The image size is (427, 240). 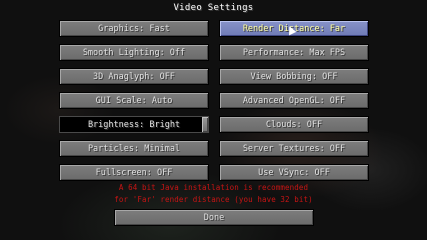 What do you see at coordinates (134, 100) in the screenshot?
I see `gui-scale-button: GUI Scale: Auto` at bounding box center [134, 100].